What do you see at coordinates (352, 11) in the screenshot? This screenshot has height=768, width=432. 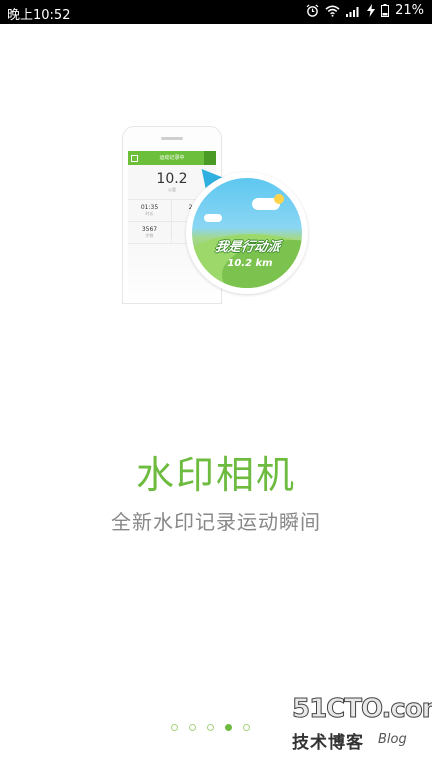 I see `signal-icon` at bounding box center [352, 11].